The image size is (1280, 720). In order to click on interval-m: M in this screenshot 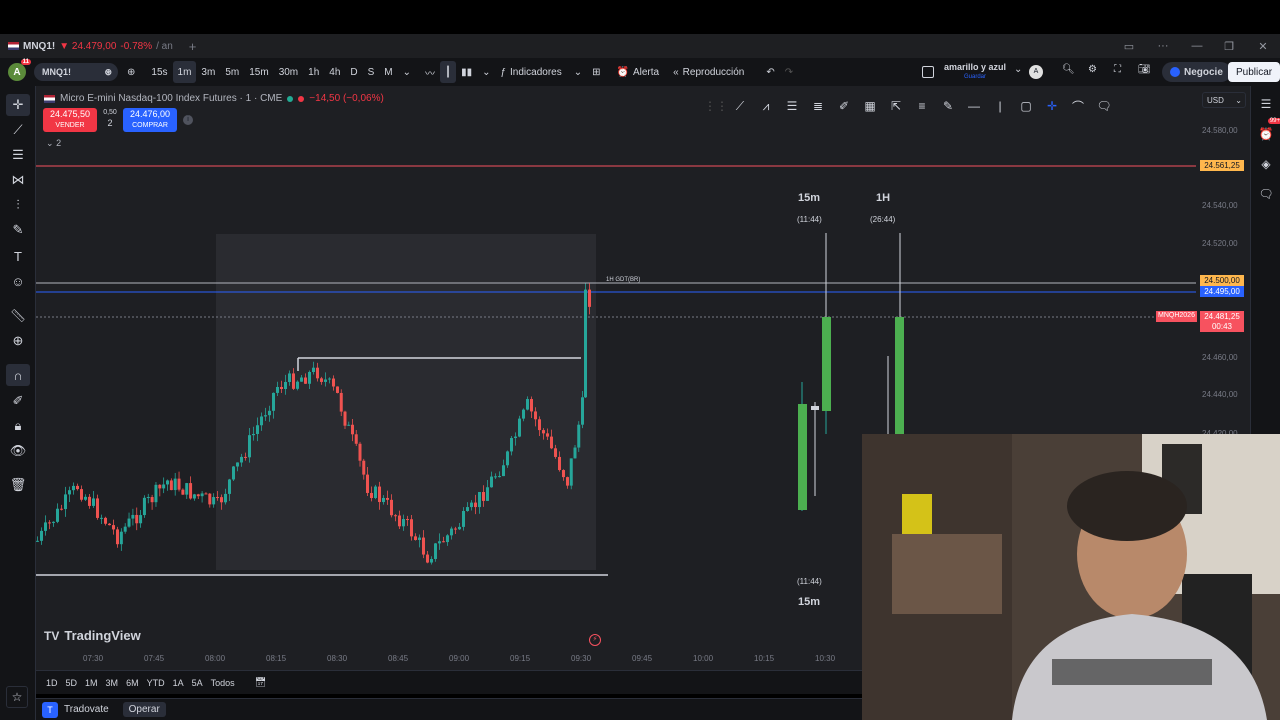, I will do `click(388, 72)`.